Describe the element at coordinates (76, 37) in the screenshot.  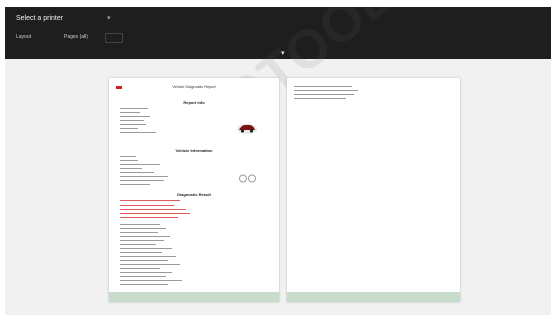
I see `pages-button: Pages (all)` at that location.